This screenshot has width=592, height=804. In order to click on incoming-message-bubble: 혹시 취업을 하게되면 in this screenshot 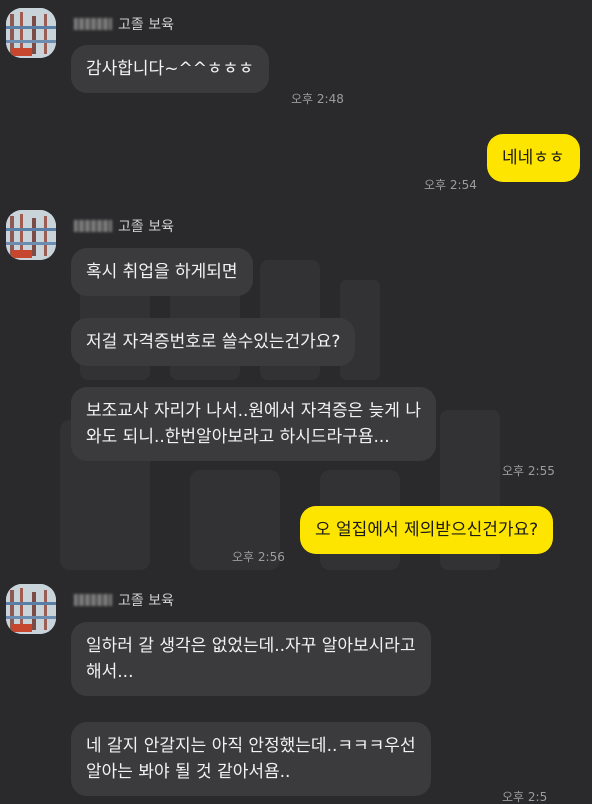, I will do `click(162, 272)`.